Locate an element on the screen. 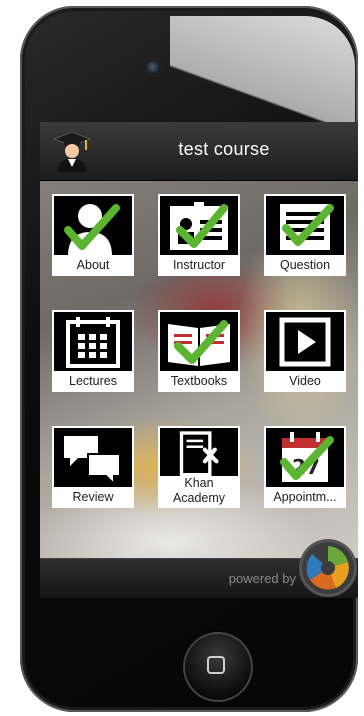  tile-khan-academy: Khan Academy is located at coordinates (199, 467).